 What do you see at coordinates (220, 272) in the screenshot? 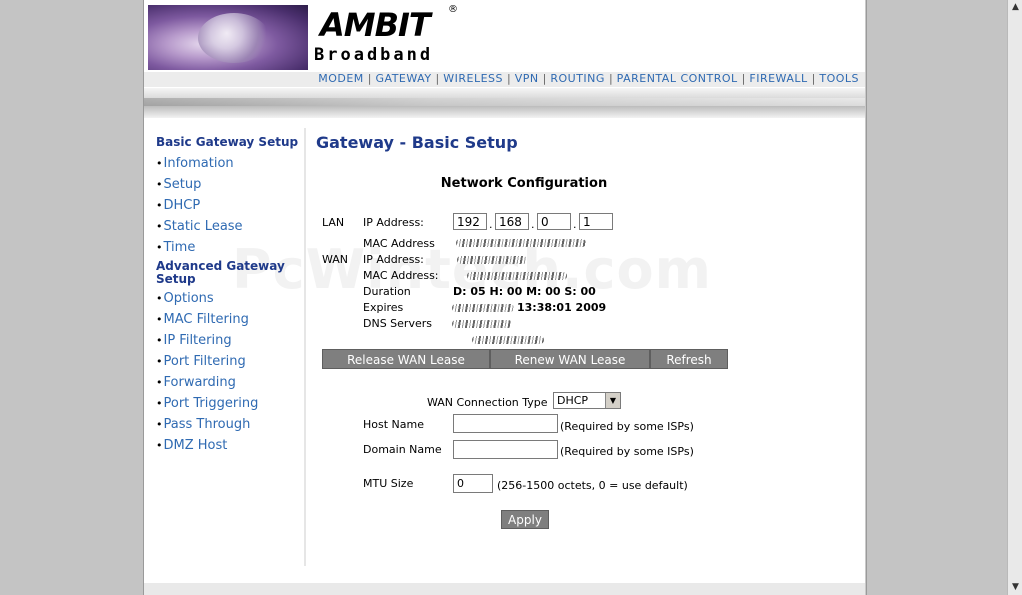
I see `sidebar-heading-advanced: Advanced Gateway Setup` at bounding box center [220, 272].